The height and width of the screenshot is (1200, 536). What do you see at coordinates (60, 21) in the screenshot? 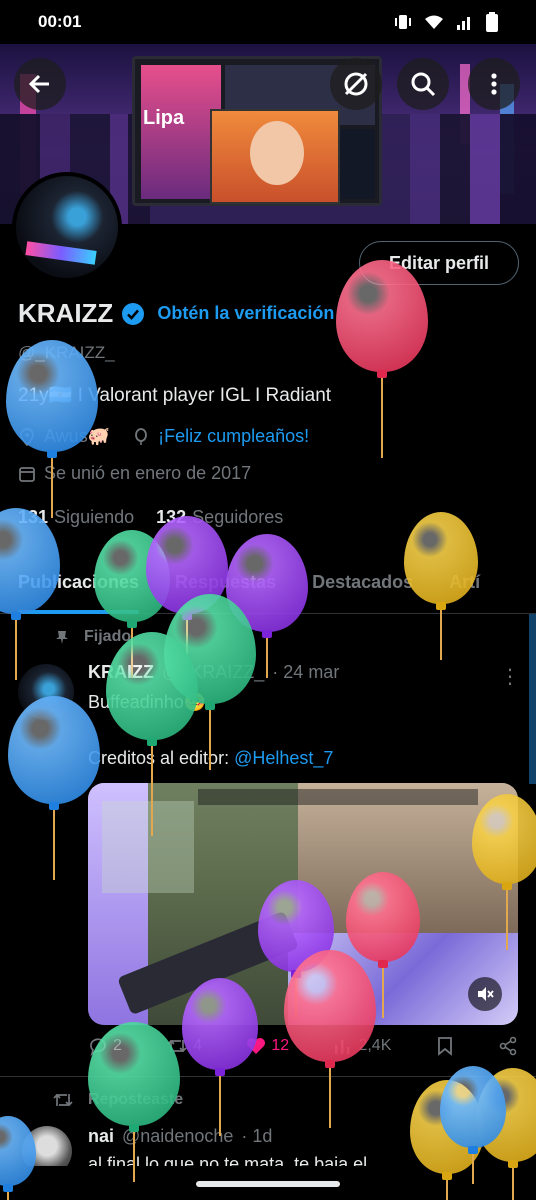
I see `status-time: 00:01` at bounding box center [60, 21].